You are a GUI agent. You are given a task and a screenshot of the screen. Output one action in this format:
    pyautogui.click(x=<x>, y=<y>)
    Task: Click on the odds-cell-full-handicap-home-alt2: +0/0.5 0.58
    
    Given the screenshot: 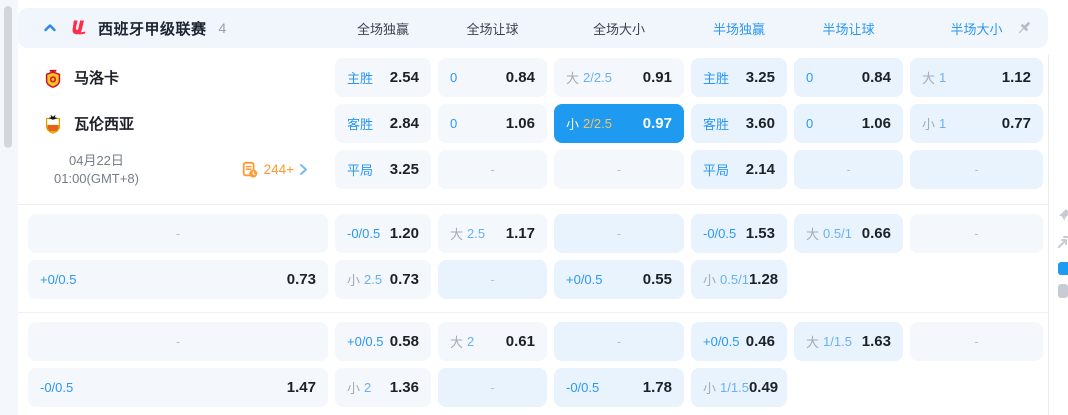 What is the action you would take?
    pyautogui.click(x=383, y=341)
    